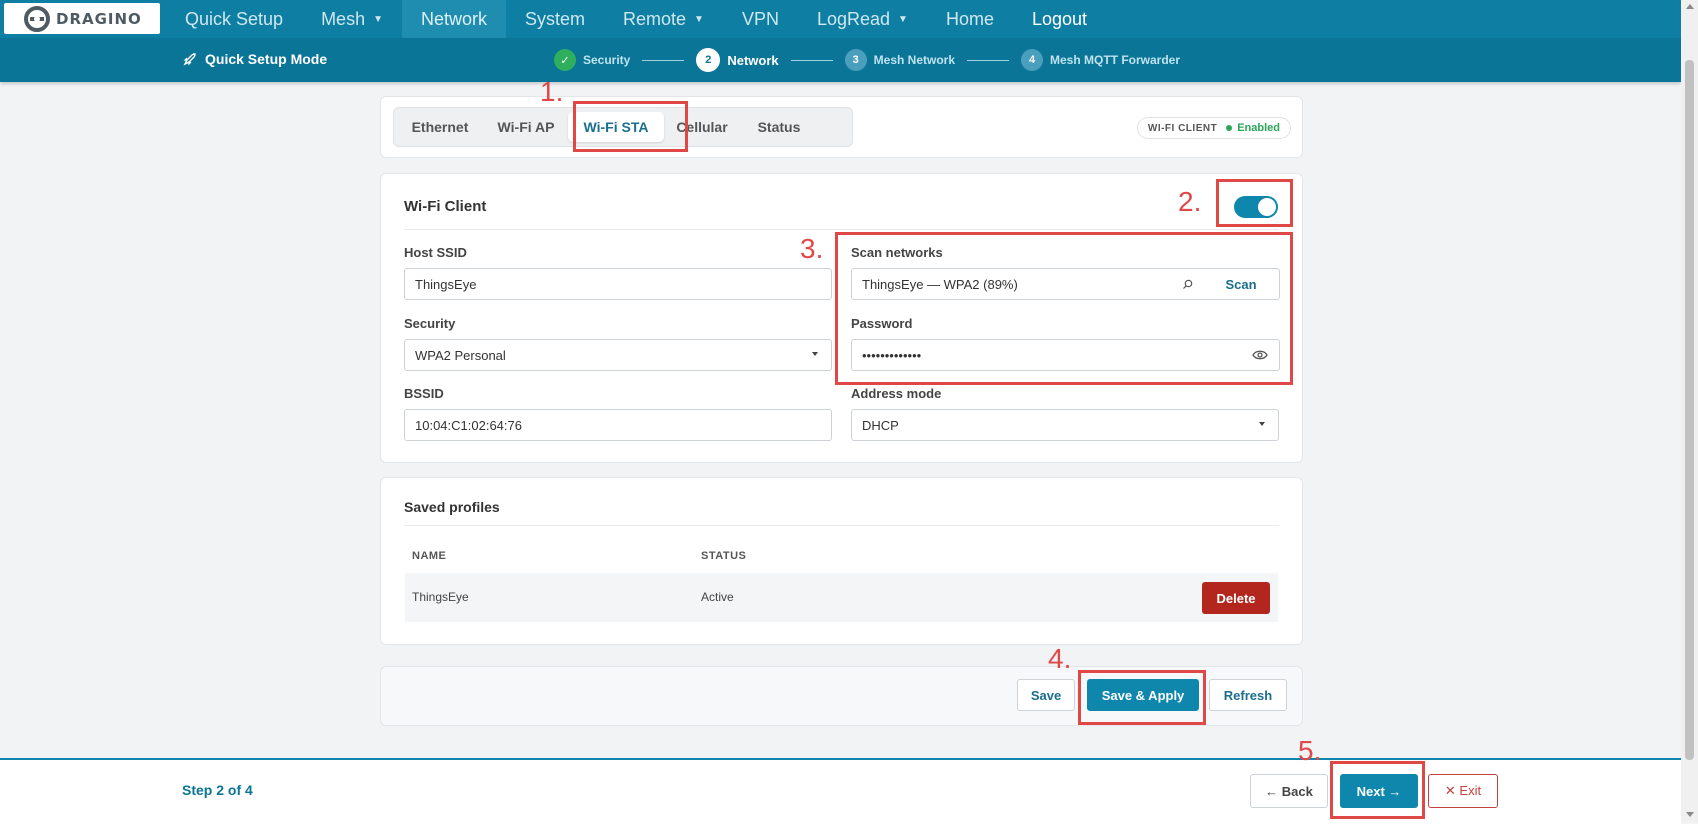 The height and width of the screenshot is (824, 1698). Describe the element at coordinates (1115, 60) in the screenshot. I see `step-label: Mesh MQTT Forwarder` at that location.